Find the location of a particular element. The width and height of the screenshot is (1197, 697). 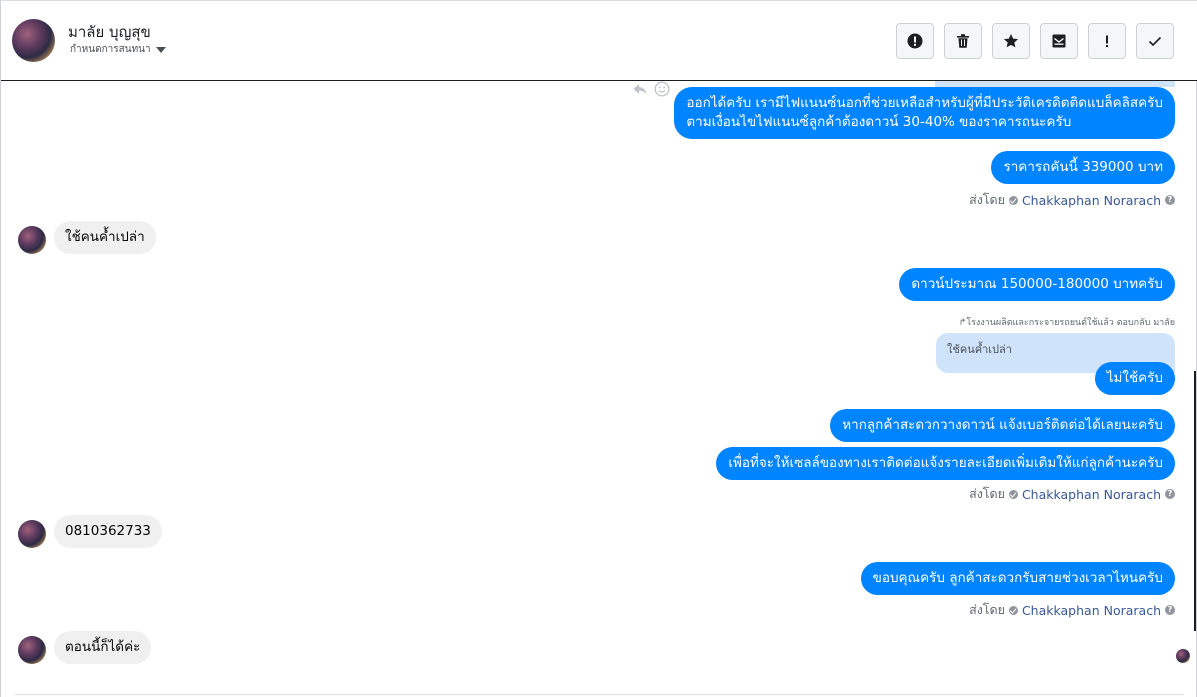

important-button is located at coordinates (1107, 41).